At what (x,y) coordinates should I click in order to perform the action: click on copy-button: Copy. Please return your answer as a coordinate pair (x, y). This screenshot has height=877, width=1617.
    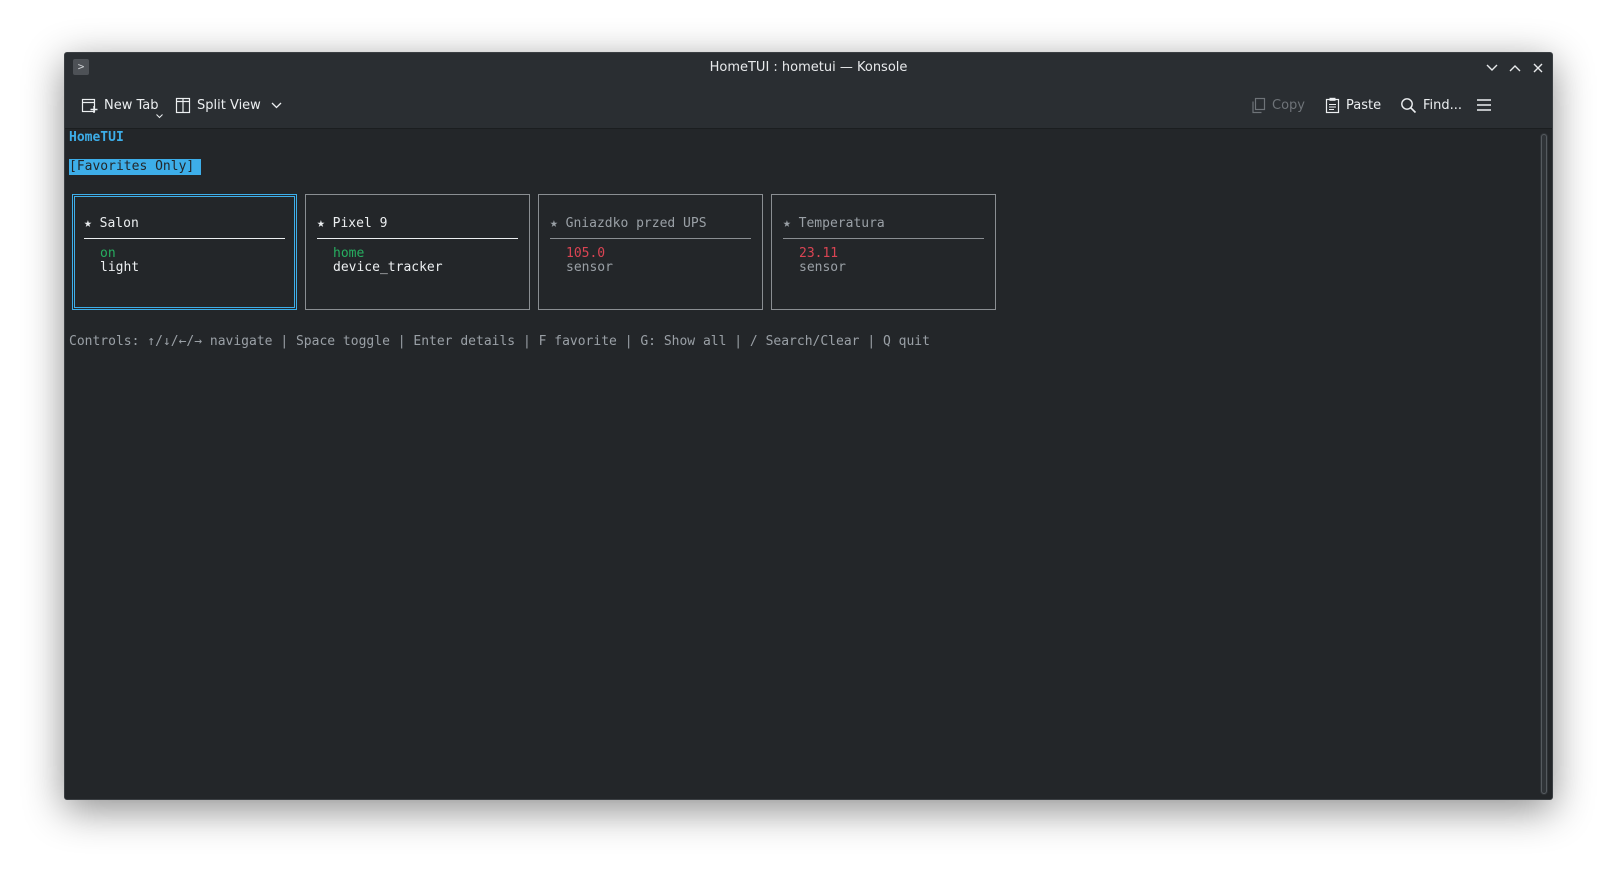
    Looking at the image, I should click on (1278, 105).